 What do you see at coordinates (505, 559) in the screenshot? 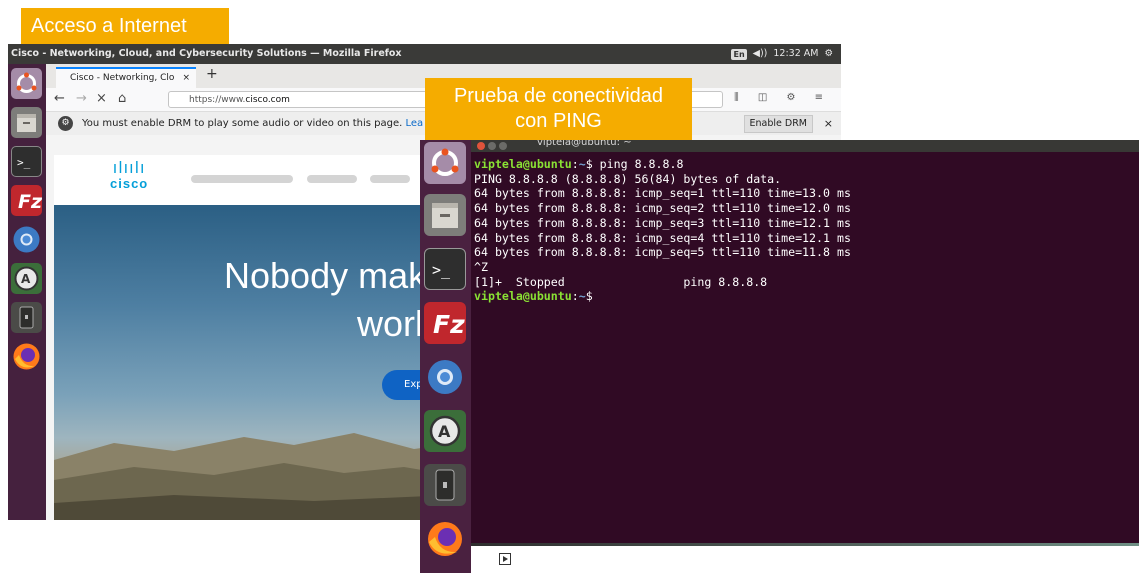
I see `media-play-icon` at bounding box center [505, 559].